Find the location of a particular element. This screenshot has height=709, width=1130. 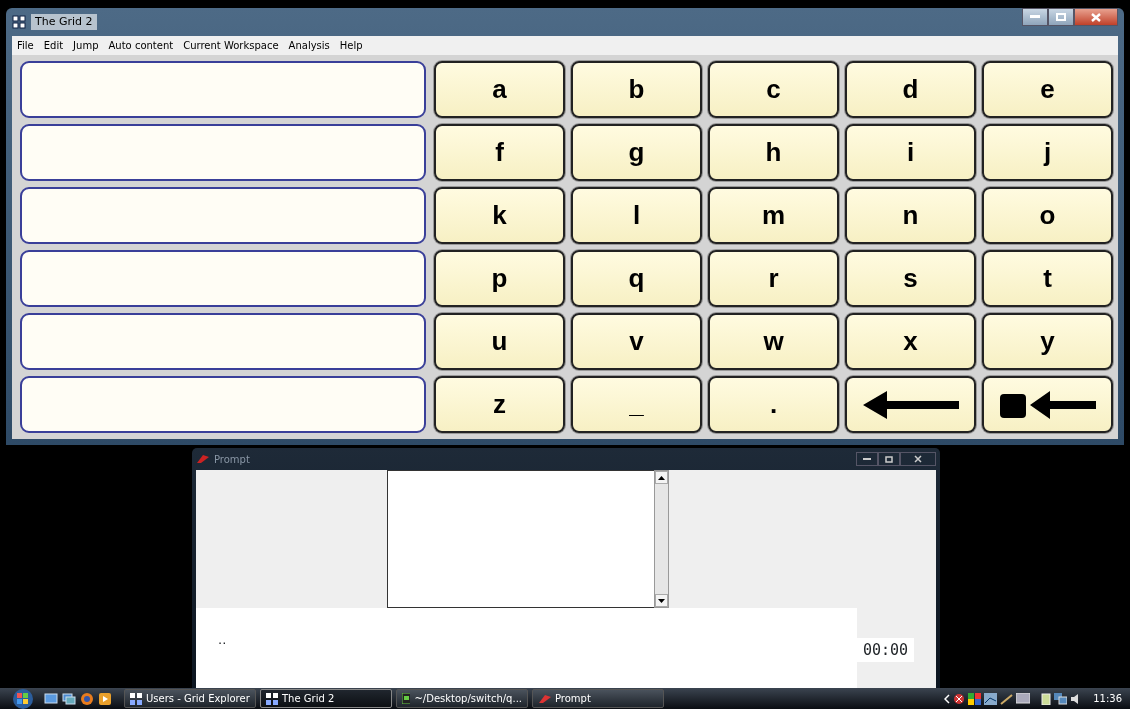

color-blocks-icon is located at coordinates (975, 698).